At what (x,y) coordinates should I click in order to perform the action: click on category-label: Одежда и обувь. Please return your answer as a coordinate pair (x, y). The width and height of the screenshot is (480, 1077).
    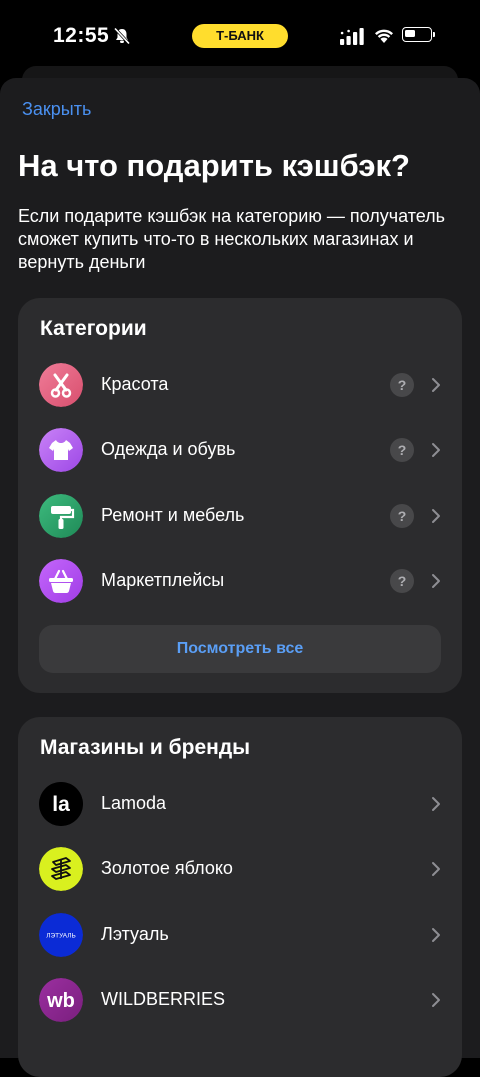
    Looking at the image, I should click on (168, 449).